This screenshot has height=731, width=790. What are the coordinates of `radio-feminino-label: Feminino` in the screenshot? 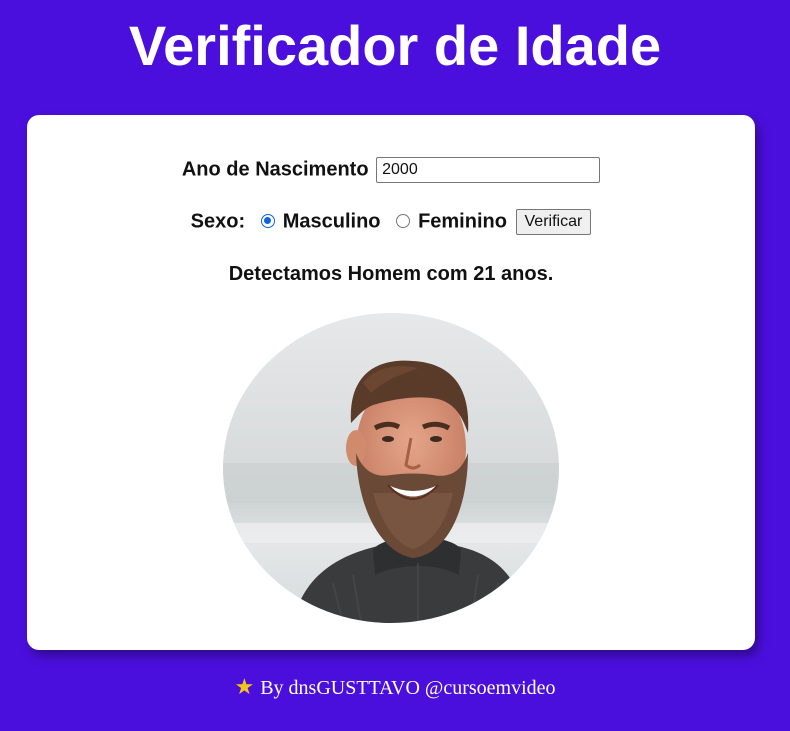 It's located at (462, 222).